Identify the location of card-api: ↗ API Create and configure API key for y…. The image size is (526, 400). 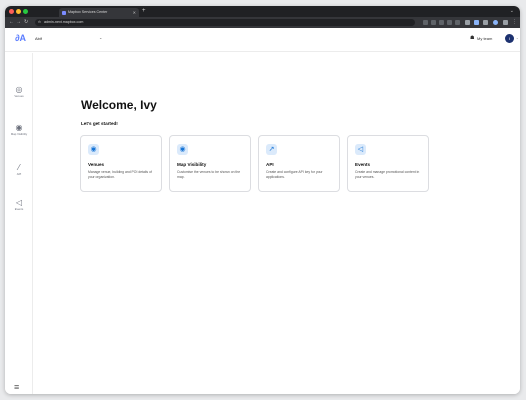
(299, 163).